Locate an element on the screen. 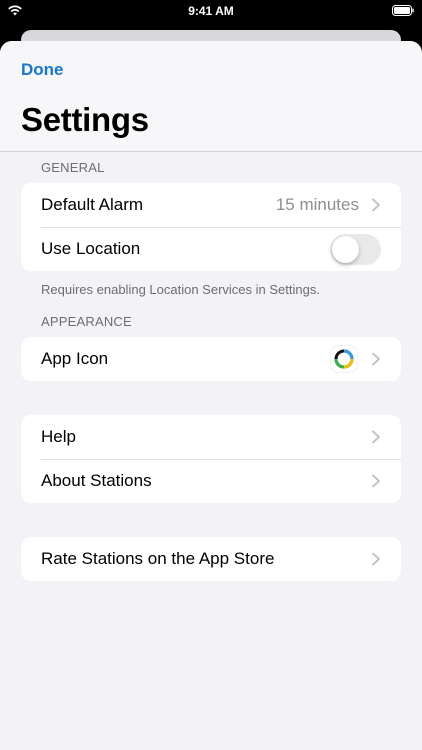 This screenshot has width=422, height=750. rate-row: Rate Stations on the App Store is located at coordinates (211, 559).